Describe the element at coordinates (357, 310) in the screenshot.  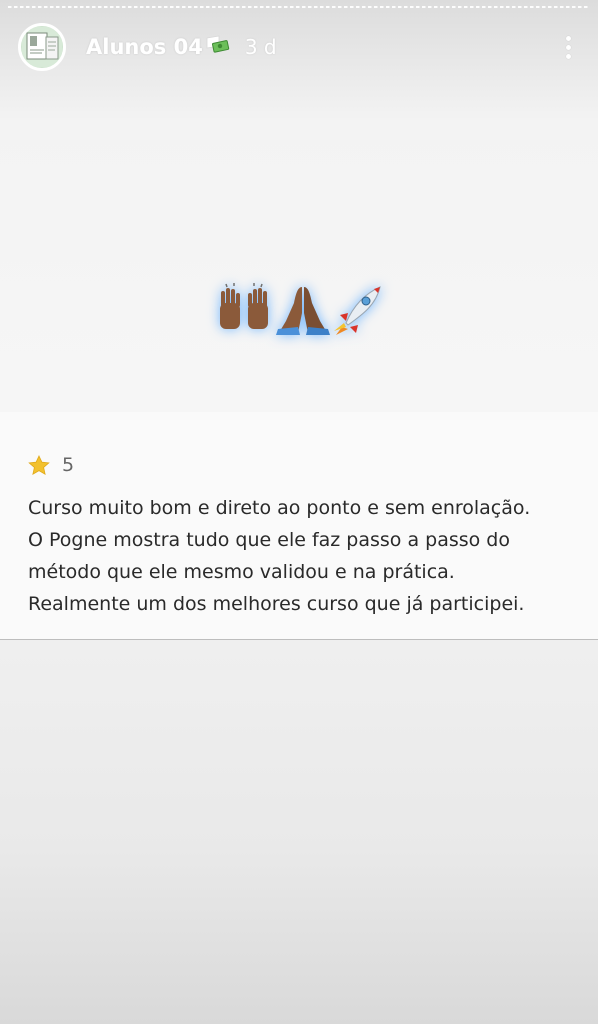
I see `rocket-emoji-icon` at that location.